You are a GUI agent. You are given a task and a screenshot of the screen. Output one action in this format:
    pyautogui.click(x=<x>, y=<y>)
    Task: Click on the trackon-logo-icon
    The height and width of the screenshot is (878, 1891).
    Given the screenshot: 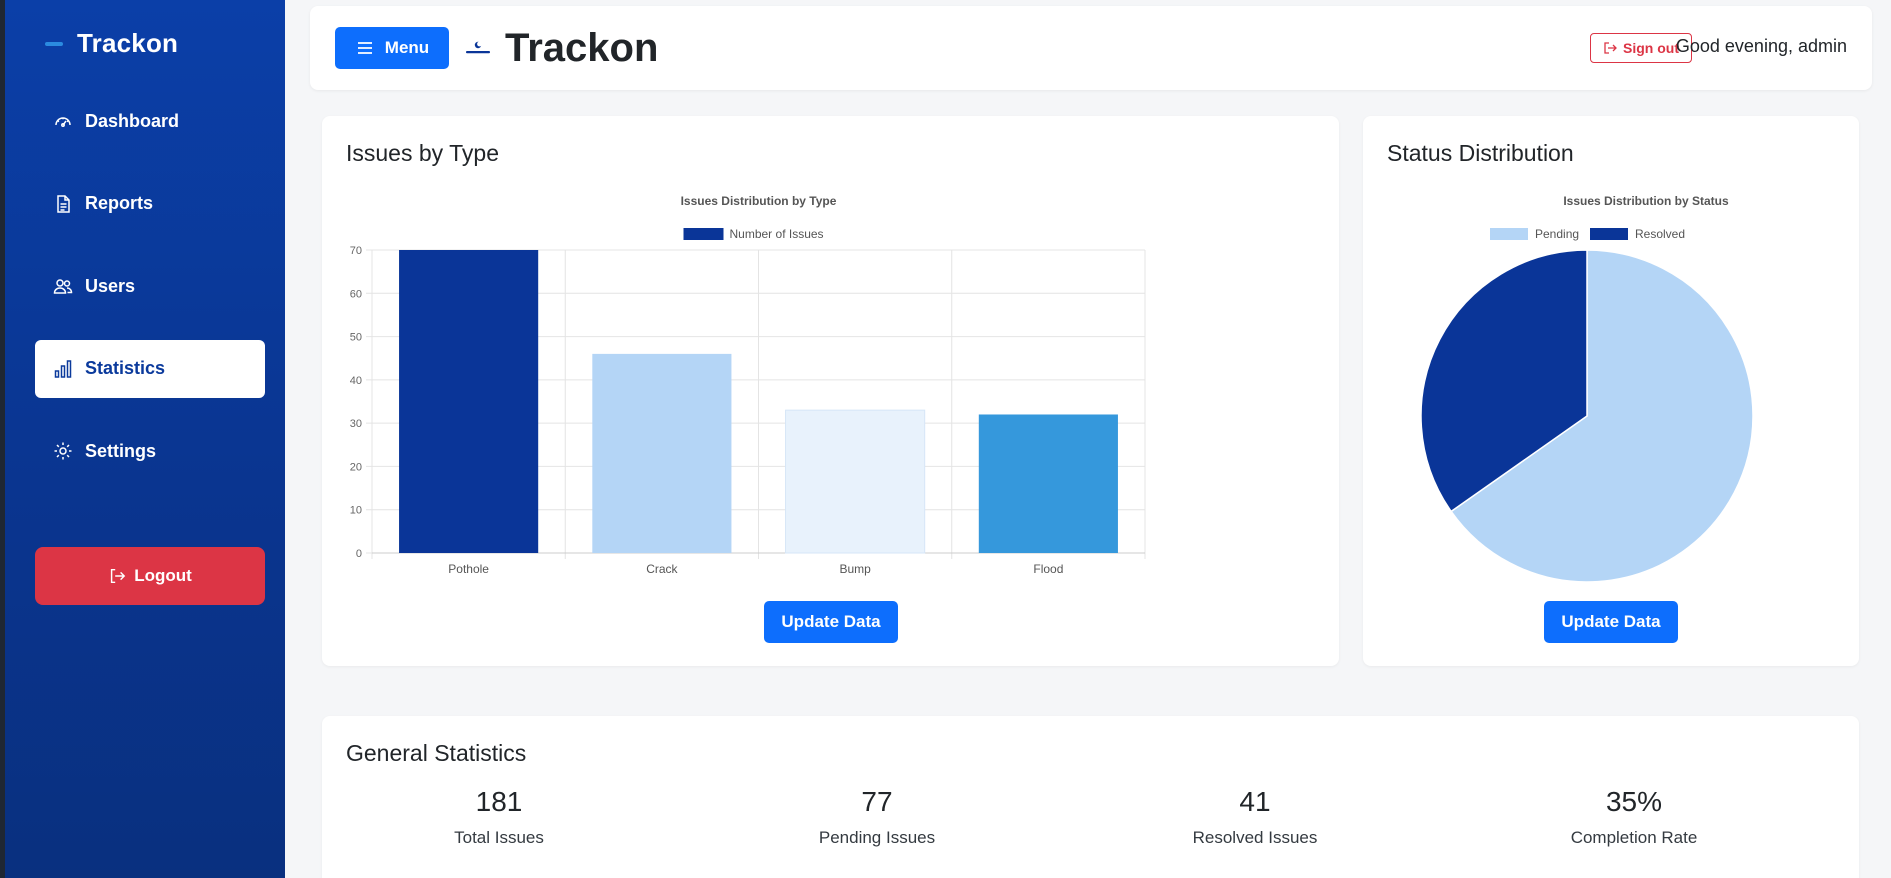 What is the action you would take?
    pyautogui.click(x=478, y=47)
    